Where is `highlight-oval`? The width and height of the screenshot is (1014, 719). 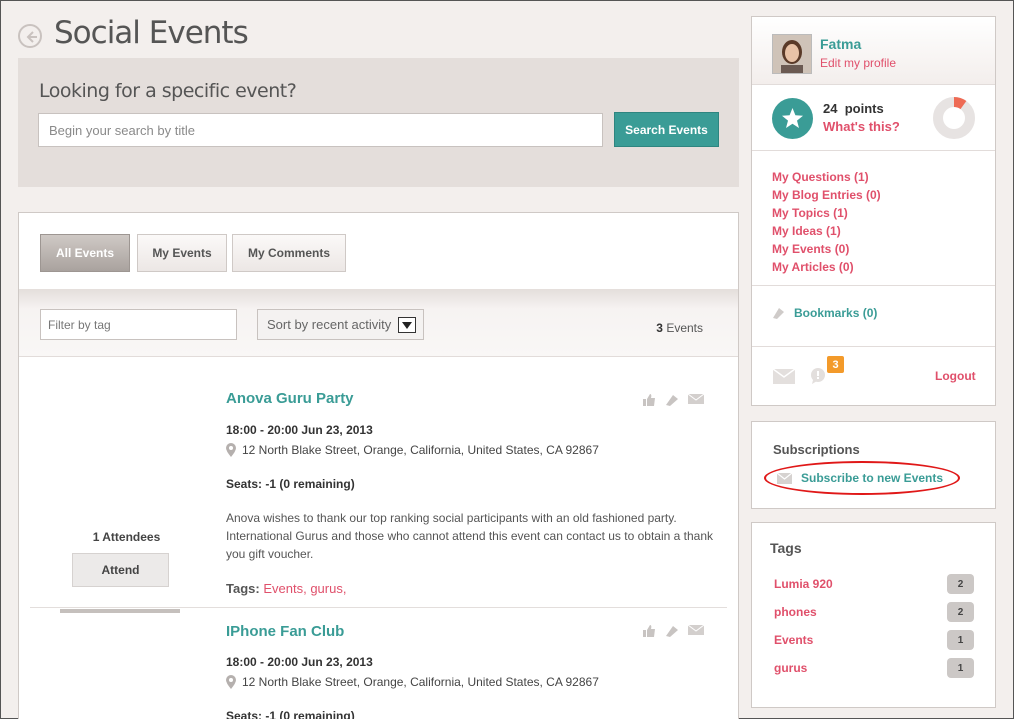 highlight-oval is located at coordinates (862, 478).